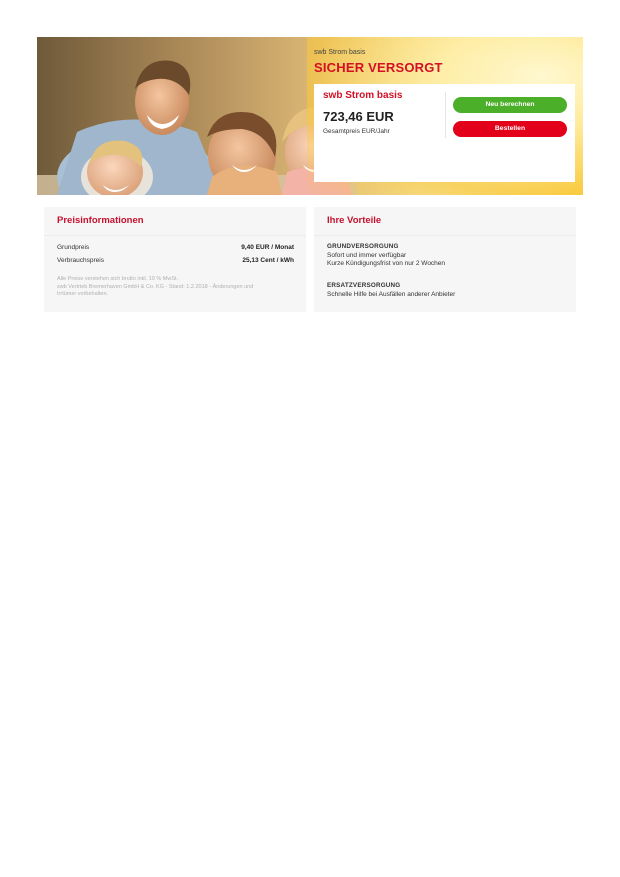  What do you see at coordinates (354, 220) in the screenshot?
I see `benefits-title: Ihre Vorteile` at bounding box center [354, 220].